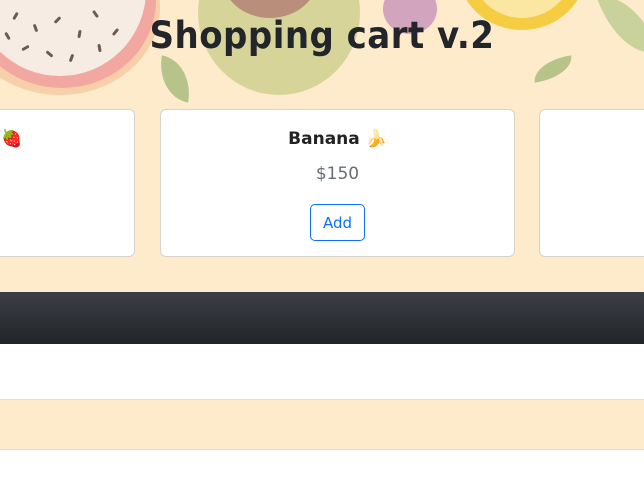 The image size is (644, 488). Describe the element at coordinates (591, 183) in the screenshot. I see `product-card` at that location.